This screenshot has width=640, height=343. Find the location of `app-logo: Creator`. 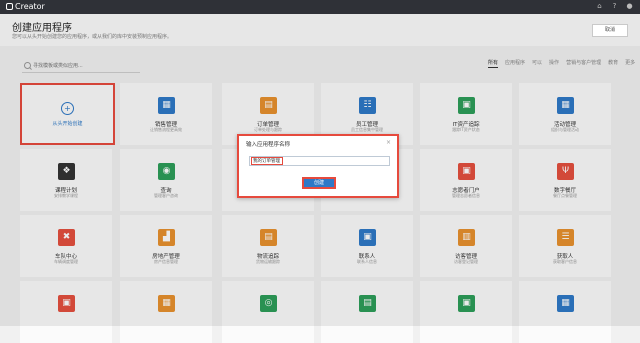

app-logo: Creator is located at coordinates (25, 7).